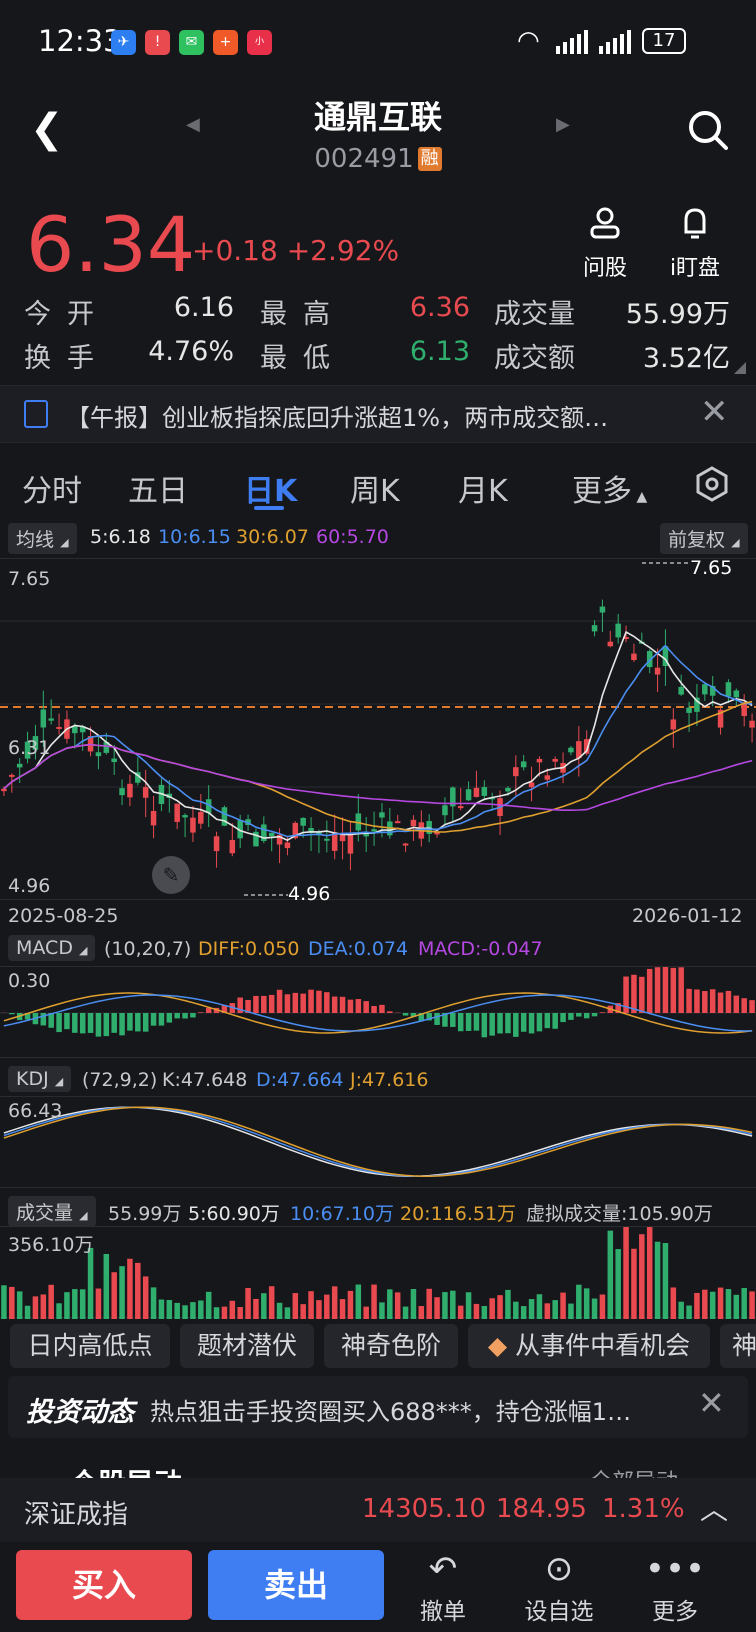 The height and width of the screenshot is (1632, 756). What do you see at coordinates (90, 1346) in the screenshot?
I see `chip-intraday-high-low: 日内高低点` at bounding box center [90, 1346].